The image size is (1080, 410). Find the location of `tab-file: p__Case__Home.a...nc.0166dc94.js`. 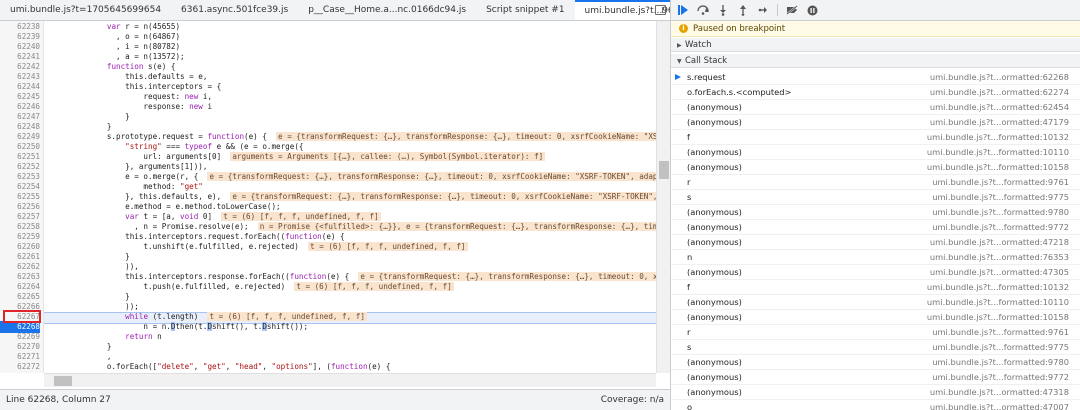

tab-file: p__Case__Home.a...nc.0166dc94.js is located at coordinates (387, 10).